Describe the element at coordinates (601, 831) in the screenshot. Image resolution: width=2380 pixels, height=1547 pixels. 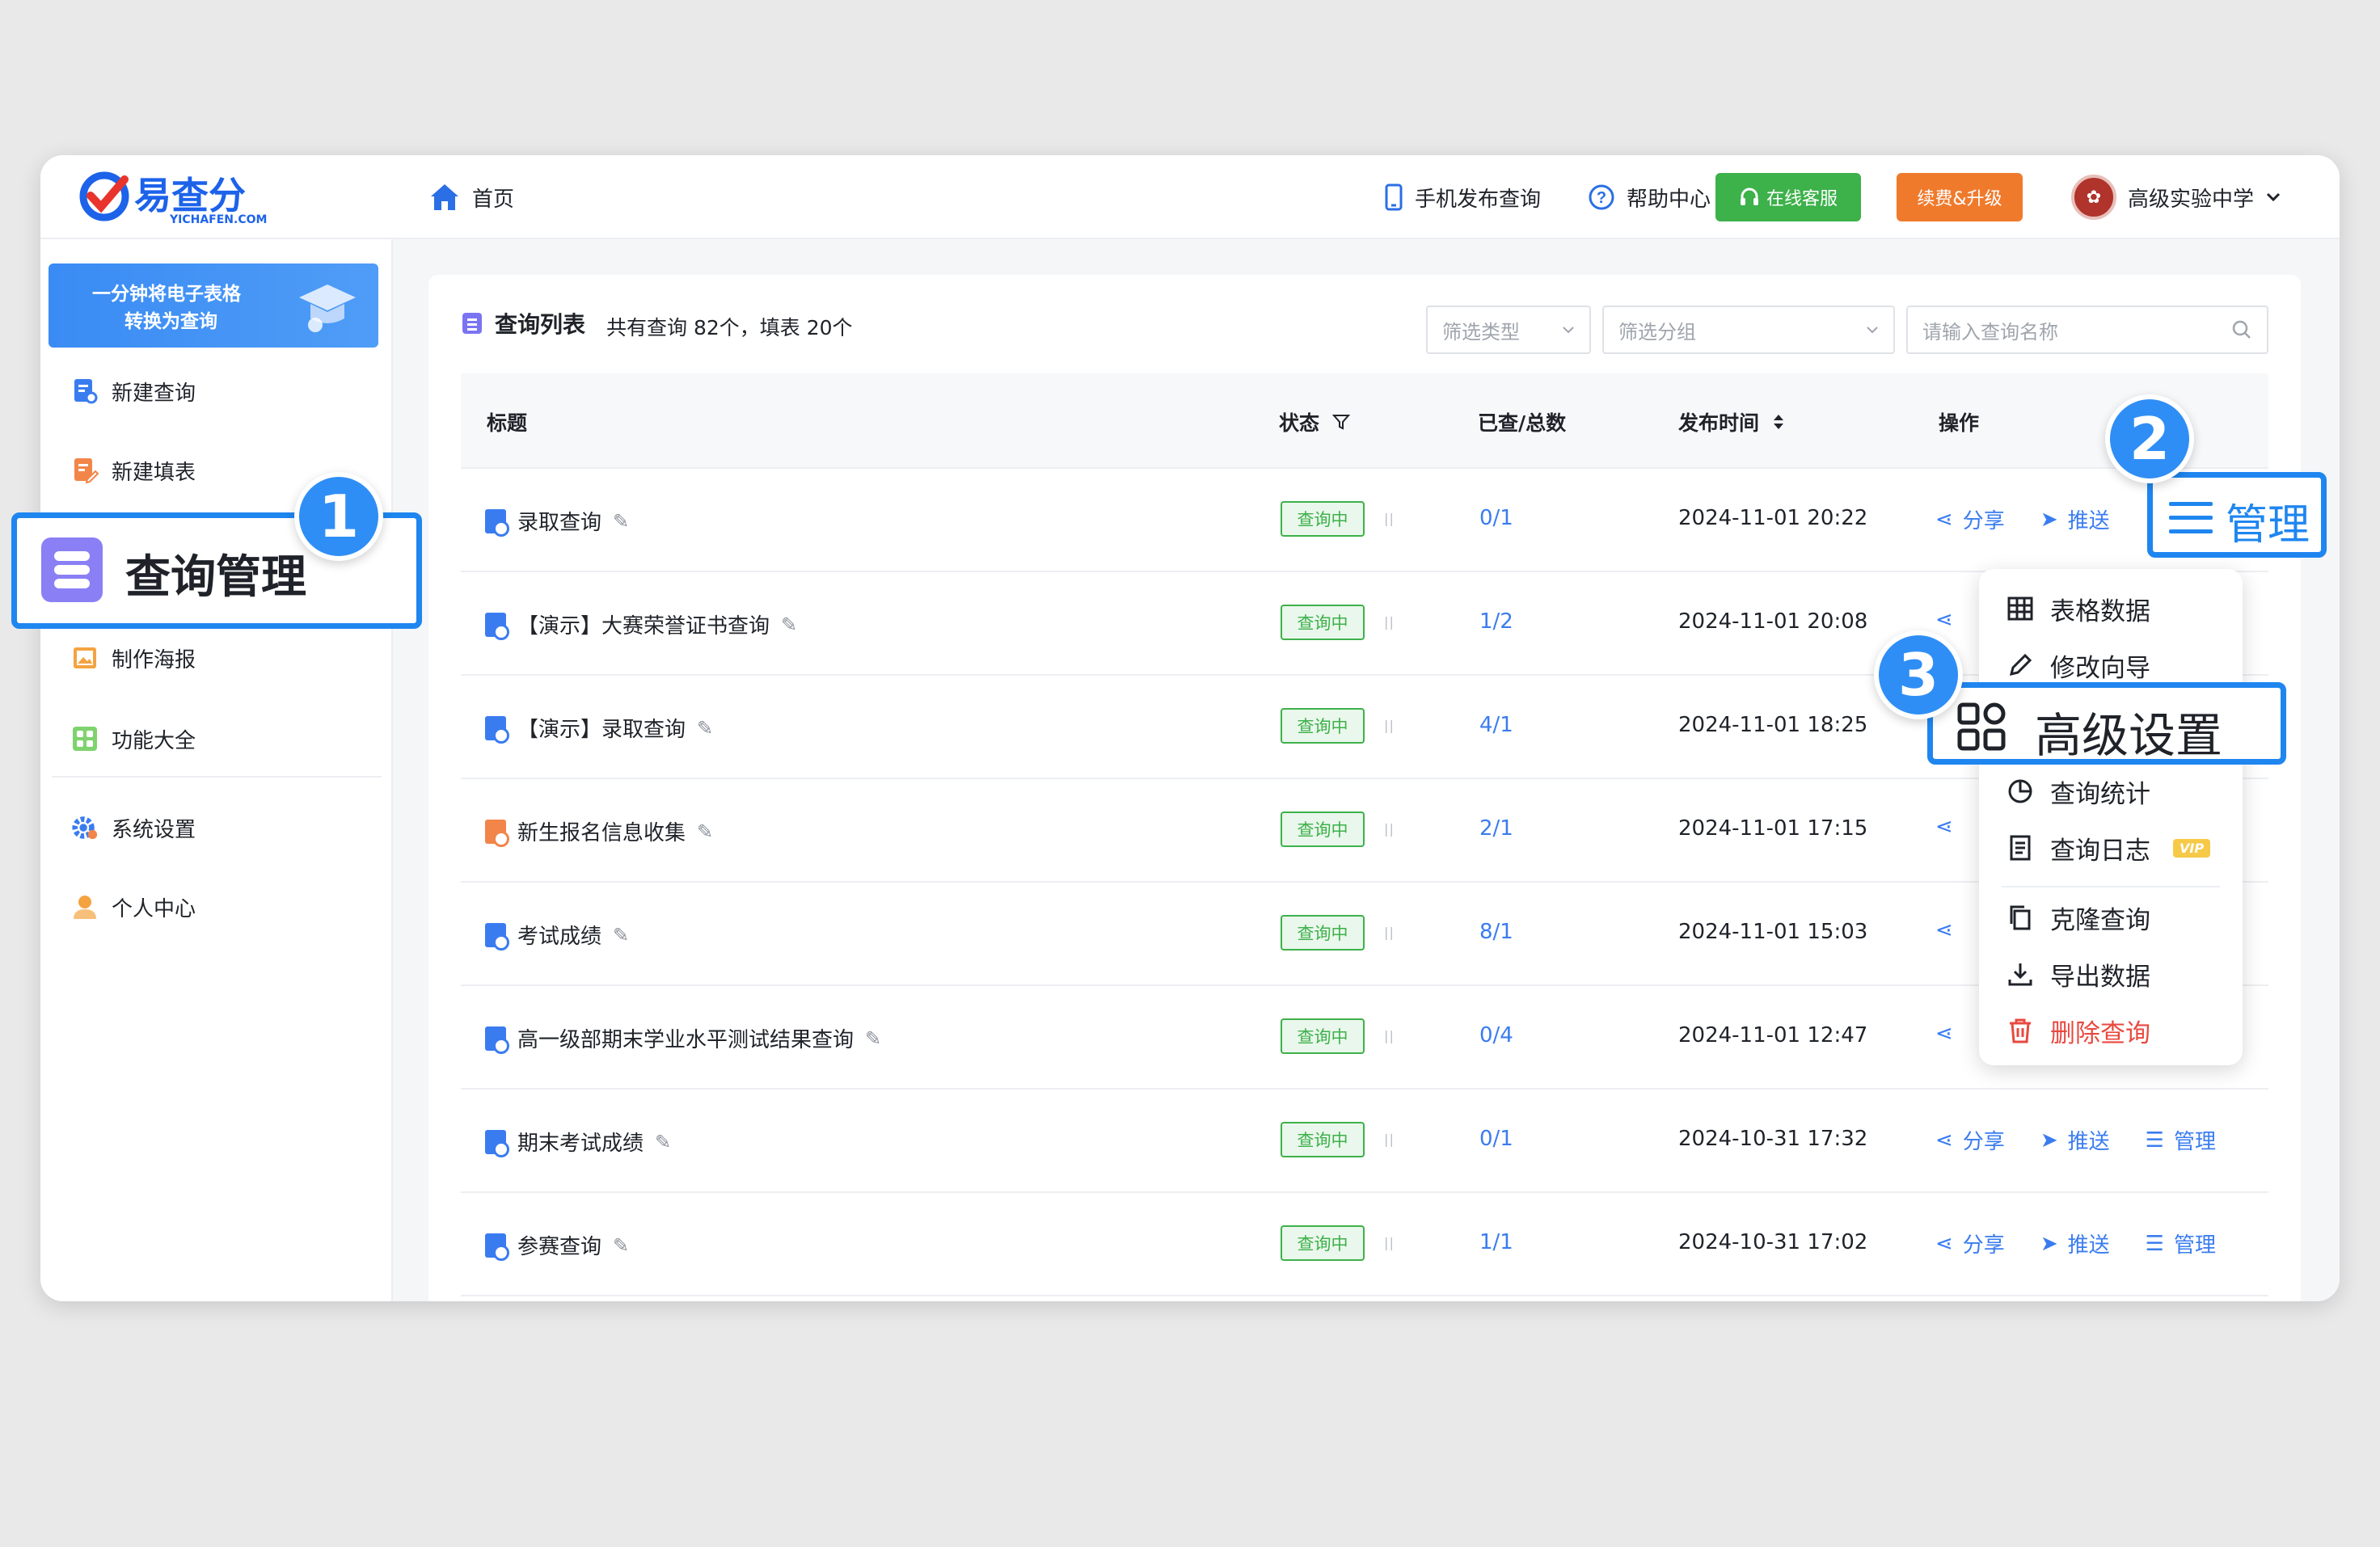
I see `row-title: 新生报名信息收集` at that location.